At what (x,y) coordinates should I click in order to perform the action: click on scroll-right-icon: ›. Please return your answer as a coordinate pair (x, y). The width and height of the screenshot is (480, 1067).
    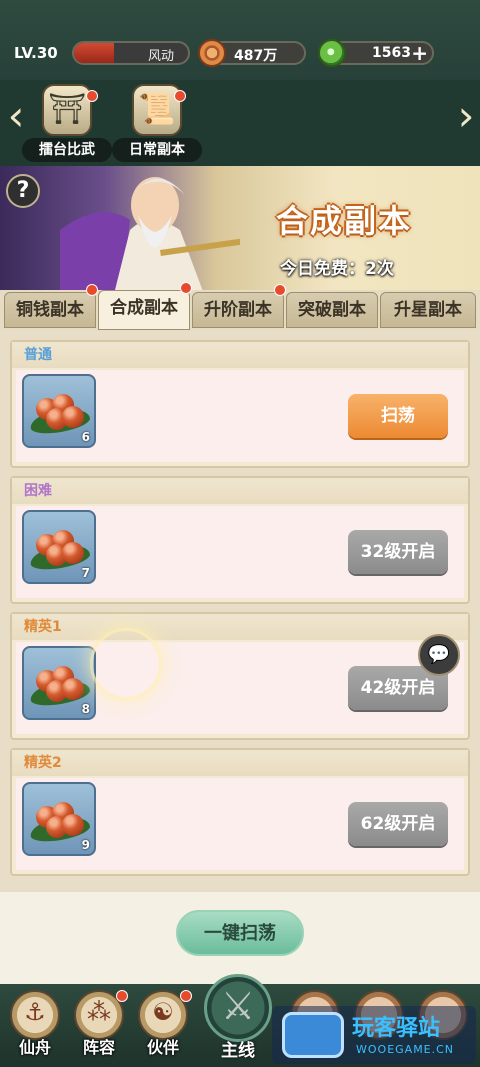
    Looking at the image, I should click on (466, 116).